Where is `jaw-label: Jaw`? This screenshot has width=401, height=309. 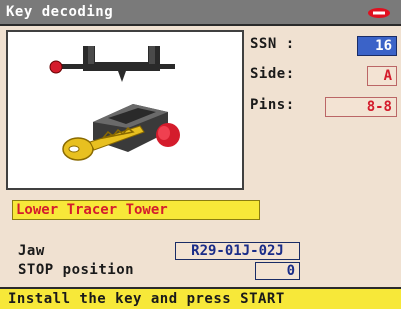
jaw-label: Jaw is located at coordinates (31, 251).